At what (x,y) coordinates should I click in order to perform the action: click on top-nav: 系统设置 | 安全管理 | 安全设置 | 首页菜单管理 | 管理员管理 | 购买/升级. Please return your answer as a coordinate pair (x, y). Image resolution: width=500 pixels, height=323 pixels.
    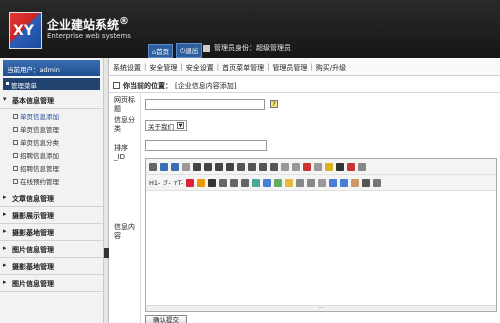
    Looking at the image, I should click on (304, 67).